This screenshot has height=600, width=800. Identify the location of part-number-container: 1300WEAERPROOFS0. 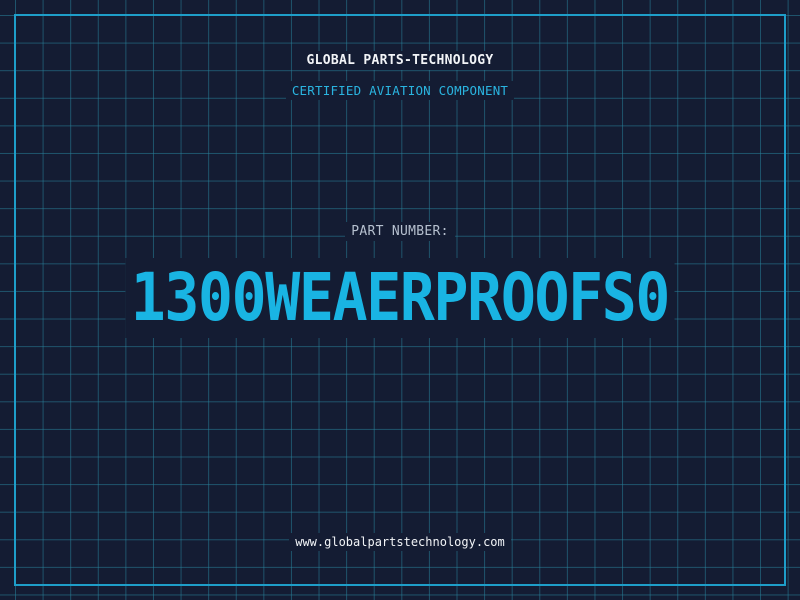
(400, 298).